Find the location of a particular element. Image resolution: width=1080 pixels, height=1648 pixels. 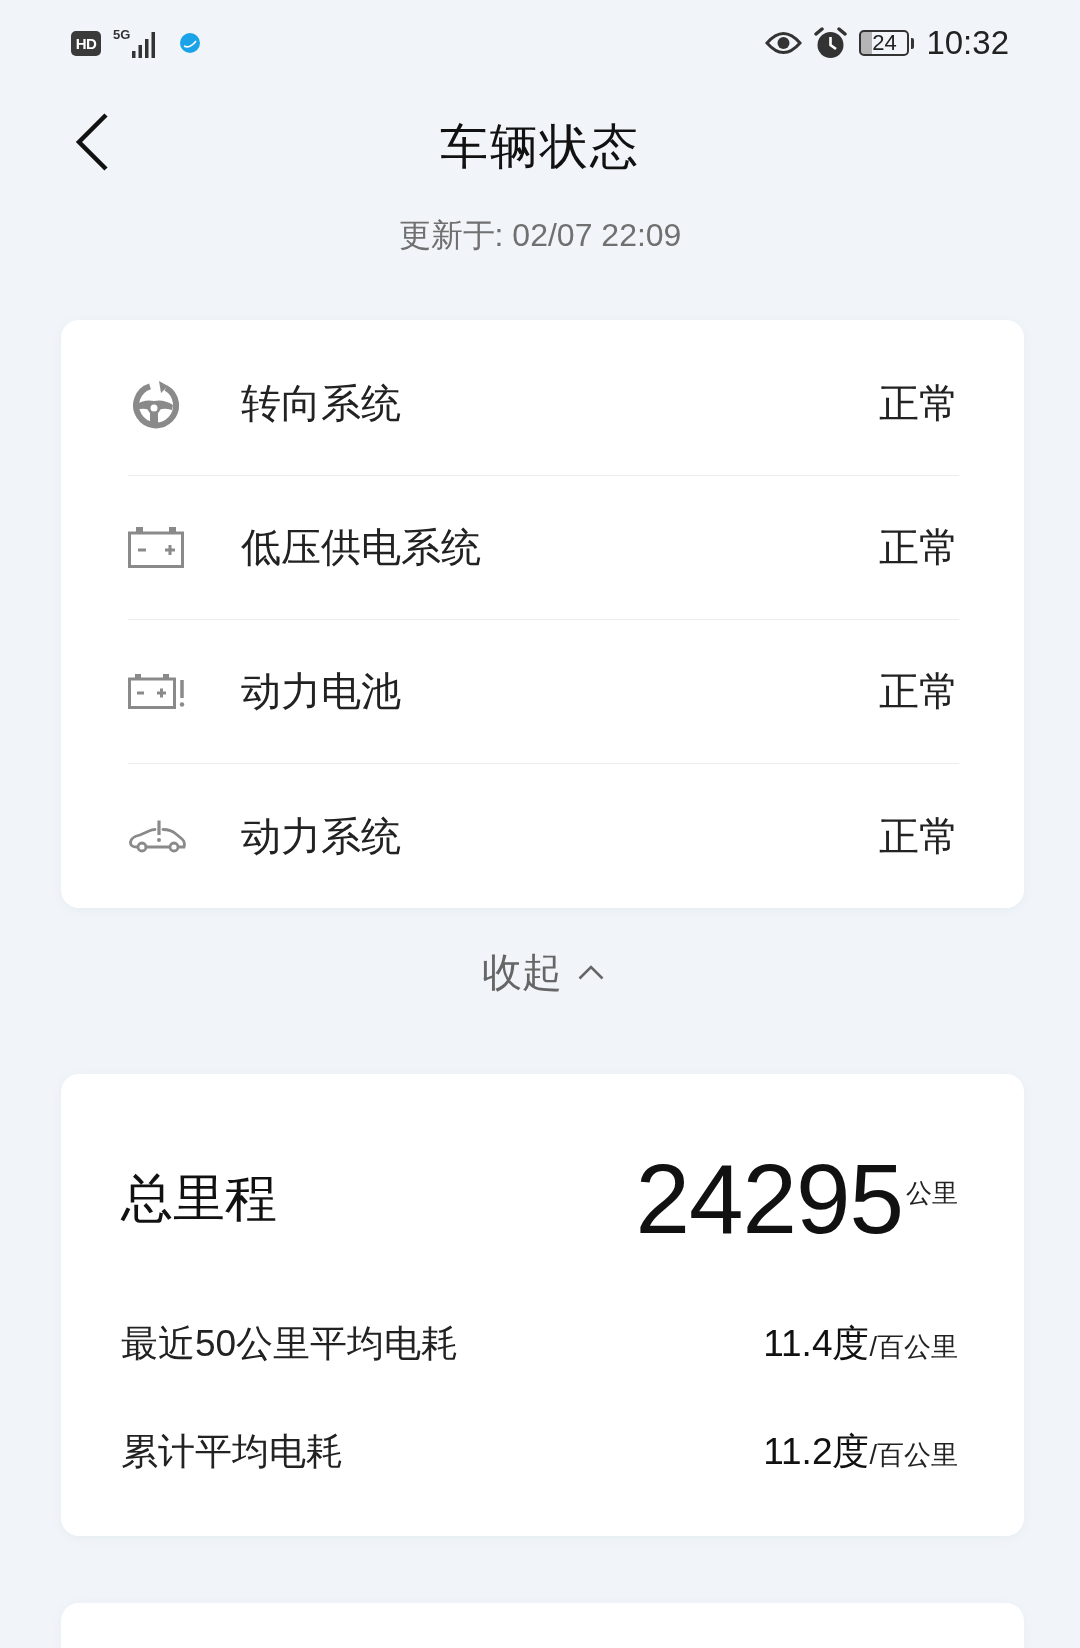

system-name: 动力系统 is located at coordinates (321, 836).